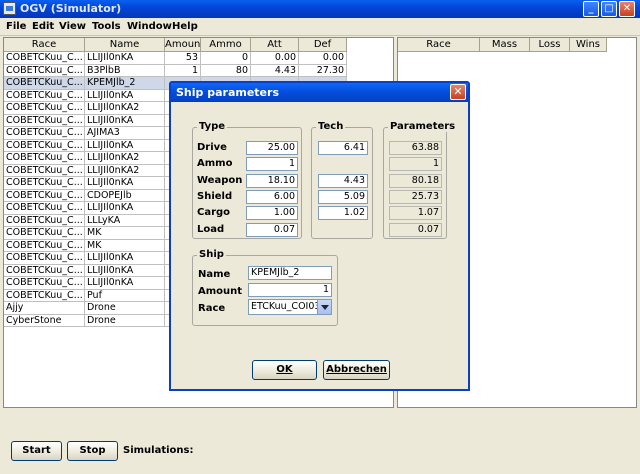  Describe the element at coordinates (290, 273) in the screenshot. I see `ship-name-input: KPEMJlb_2` at that location.